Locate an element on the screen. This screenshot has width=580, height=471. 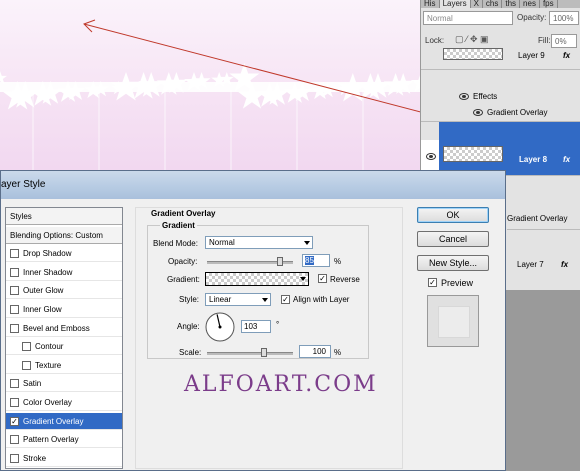
effects-eye-icon is located at coordinates (464, 96).